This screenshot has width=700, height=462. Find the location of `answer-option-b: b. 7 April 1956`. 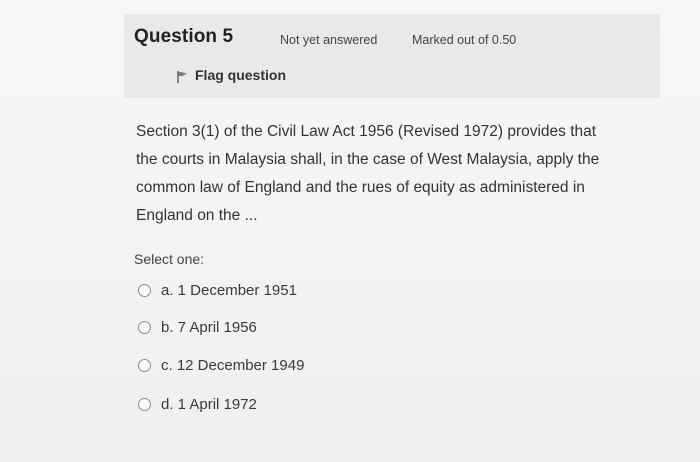

answer-option-b: b. 7 April 1956 is located at coordinates (197, 327).